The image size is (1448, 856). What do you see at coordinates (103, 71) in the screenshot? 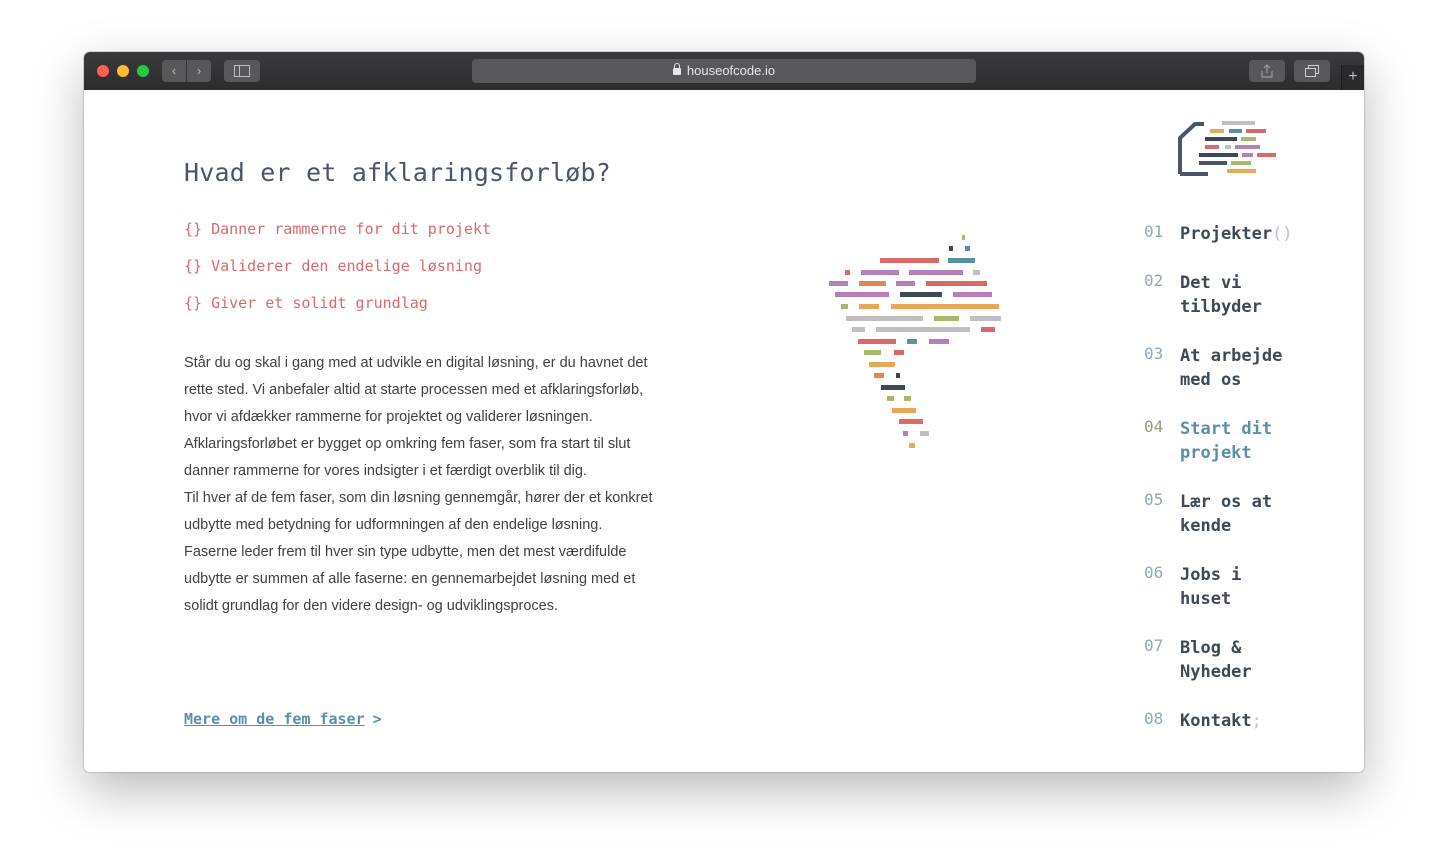
I see `close-window-button` at bounding box center [103, 71].